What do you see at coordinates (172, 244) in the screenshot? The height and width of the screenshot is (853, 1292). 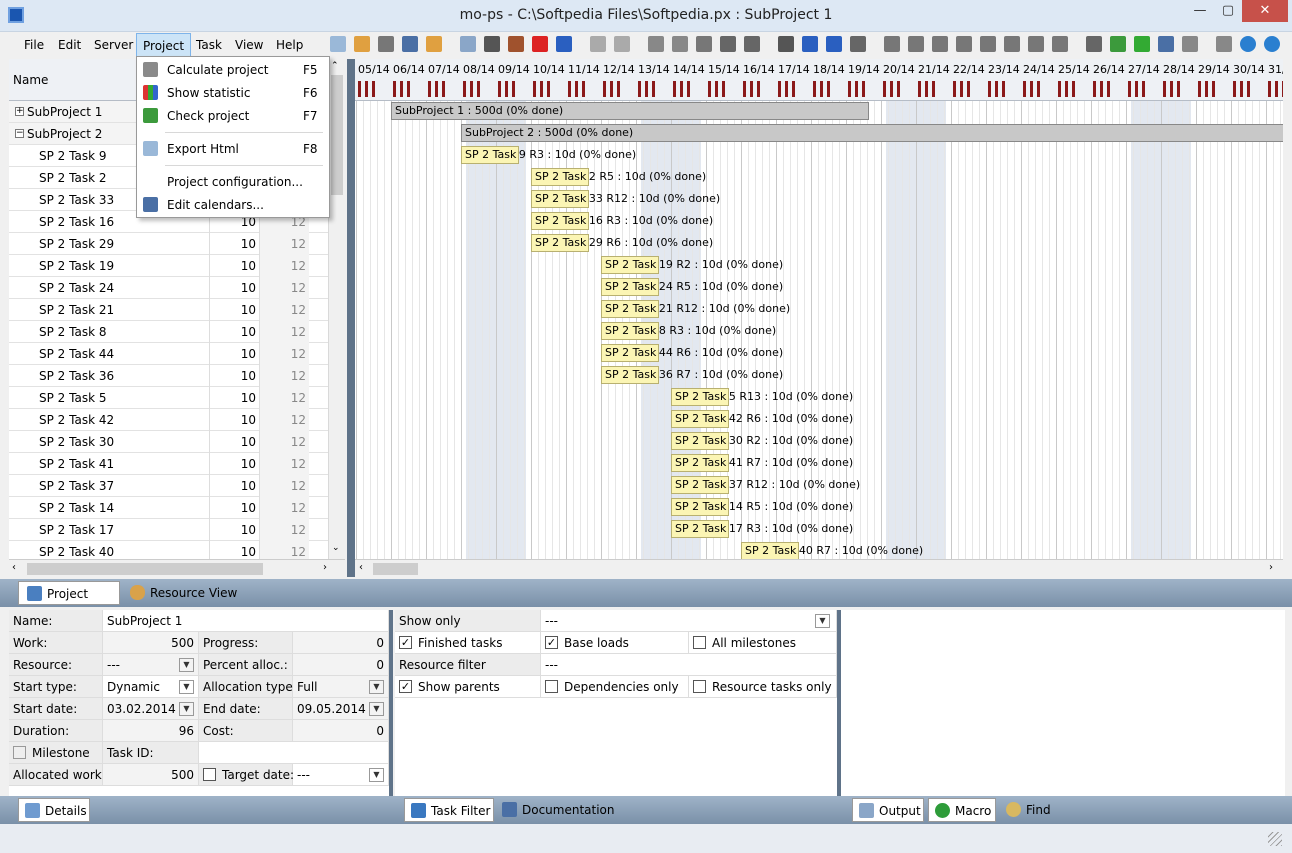 I see `table-row: SP 2 Task 29 10 12` at bounding box center [172, 244].